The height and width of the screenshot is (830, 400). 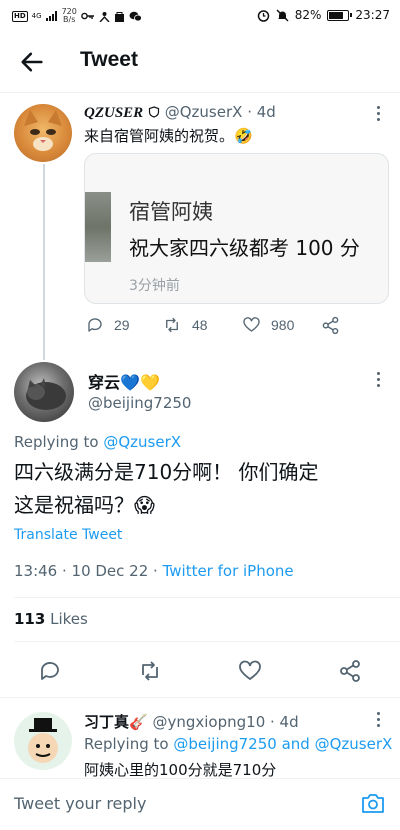 I want to click on mute-icon, so click(x=282, y=15).